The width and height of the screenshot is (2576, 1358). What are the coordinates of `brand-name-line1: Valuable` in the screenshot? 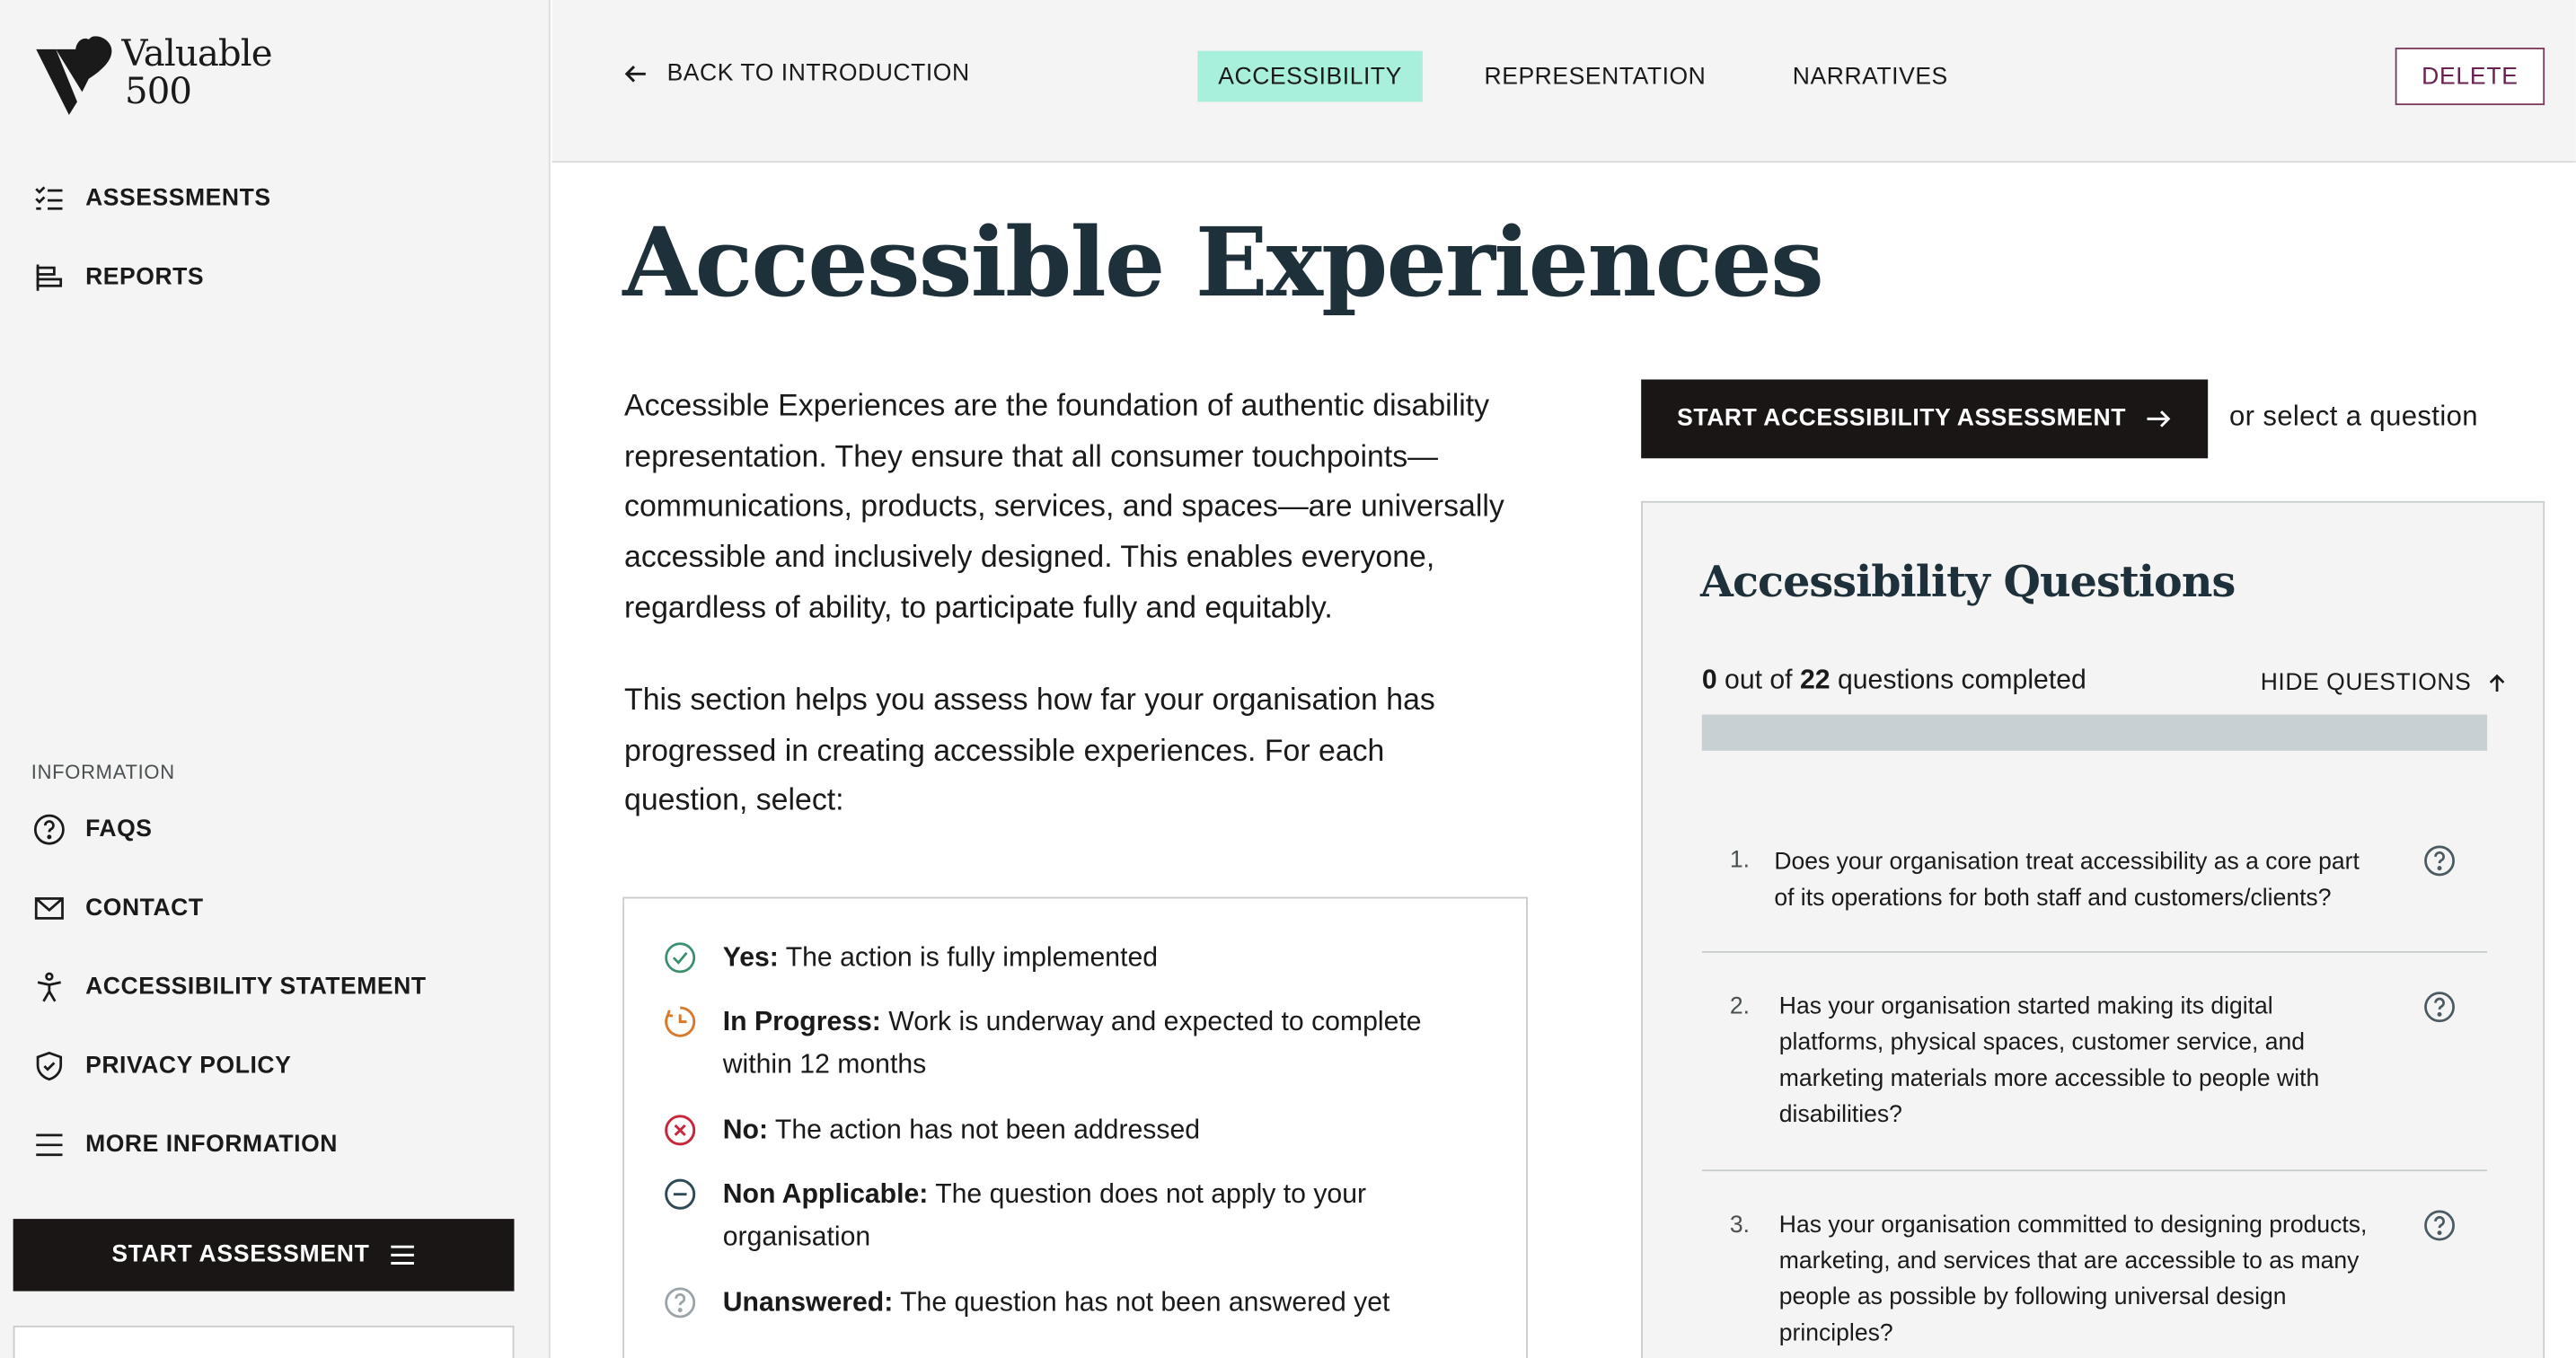 It's located at (196, 55).